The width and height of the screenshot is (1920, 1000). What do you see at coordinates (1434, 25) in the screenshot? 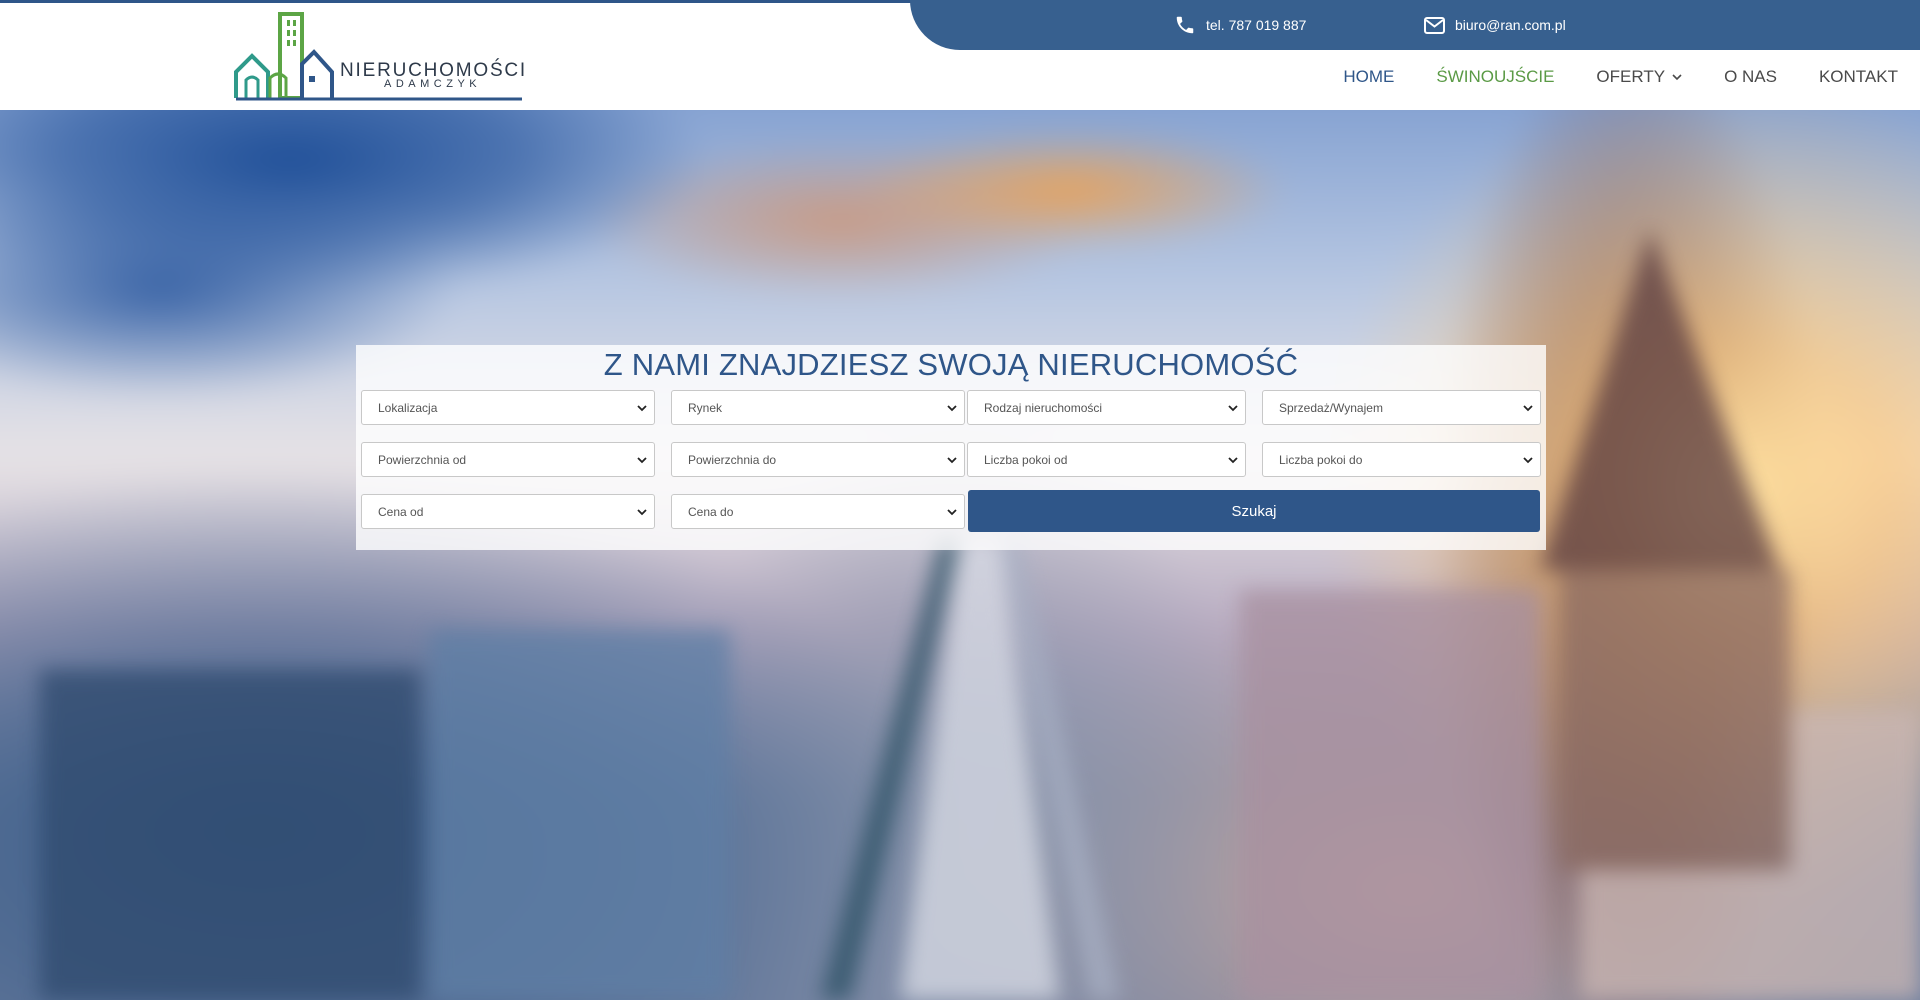
I see `envelope-icon` at bounding box center [1434, 25].